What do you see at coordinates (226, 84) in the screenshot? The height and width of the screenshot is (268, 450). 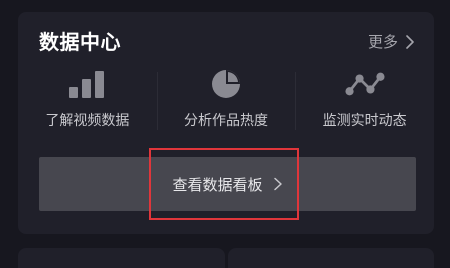 I see `pie-chart-icon` at bounding box center [226, 84].